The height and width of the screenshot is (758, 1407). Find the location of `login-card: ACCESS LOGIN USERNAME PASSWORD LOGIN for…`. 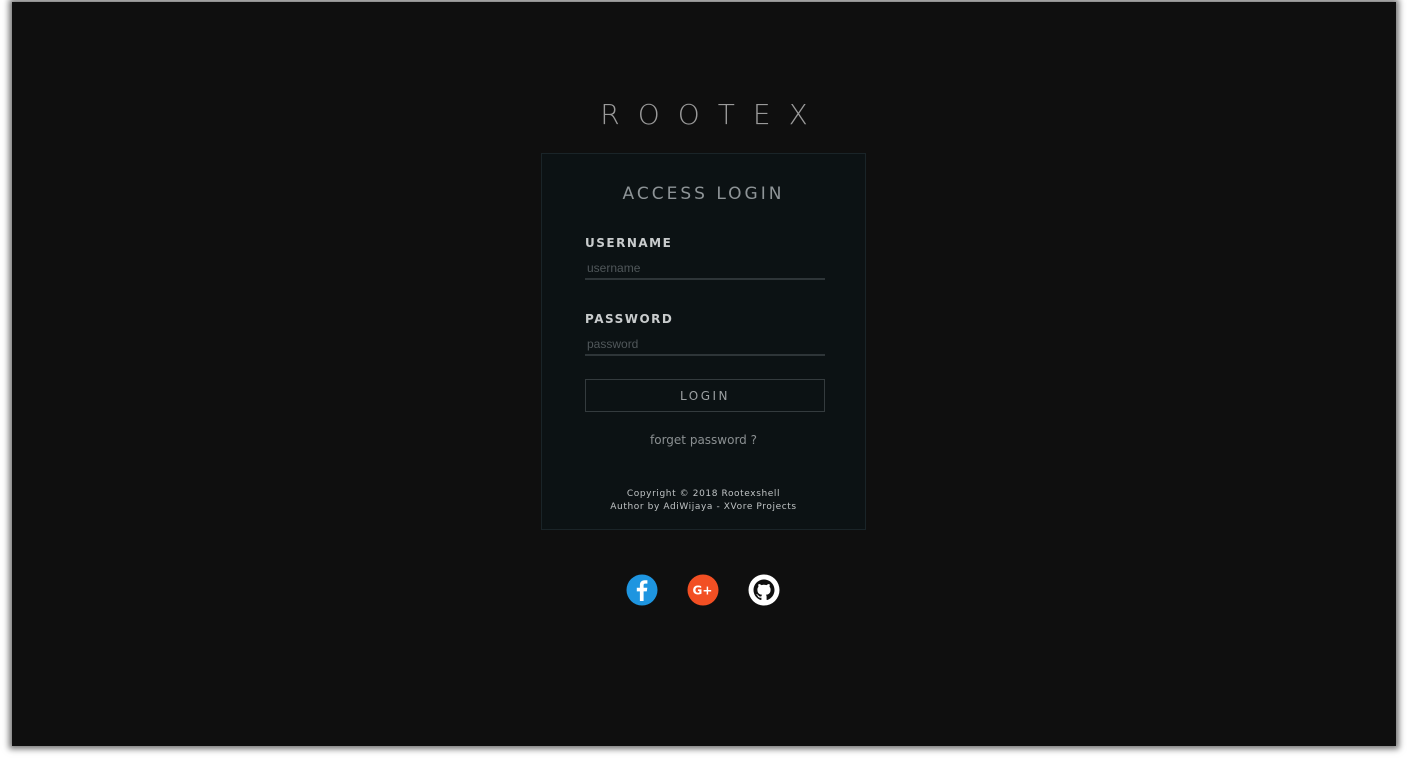

login-card: ACCESS LOGIN USERNAME PASSWORD LOGIN for… is located at coordinates (703, 341).